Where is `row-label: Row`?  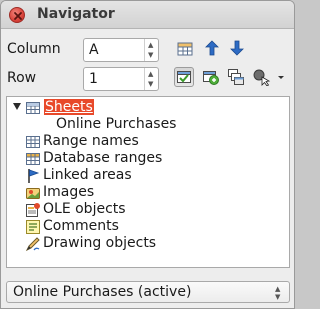
row-label: Row is located at coordinates (22, 78).